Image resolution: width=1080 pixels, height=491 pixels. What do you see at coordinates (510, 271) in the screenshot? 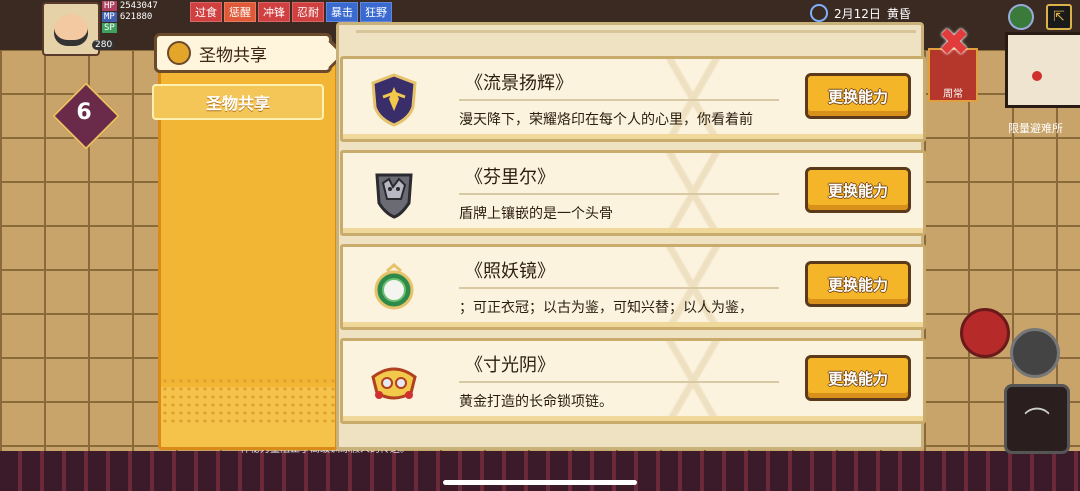
I see `relic-title: 《照妖镜》` at bounding box center [510, 271].